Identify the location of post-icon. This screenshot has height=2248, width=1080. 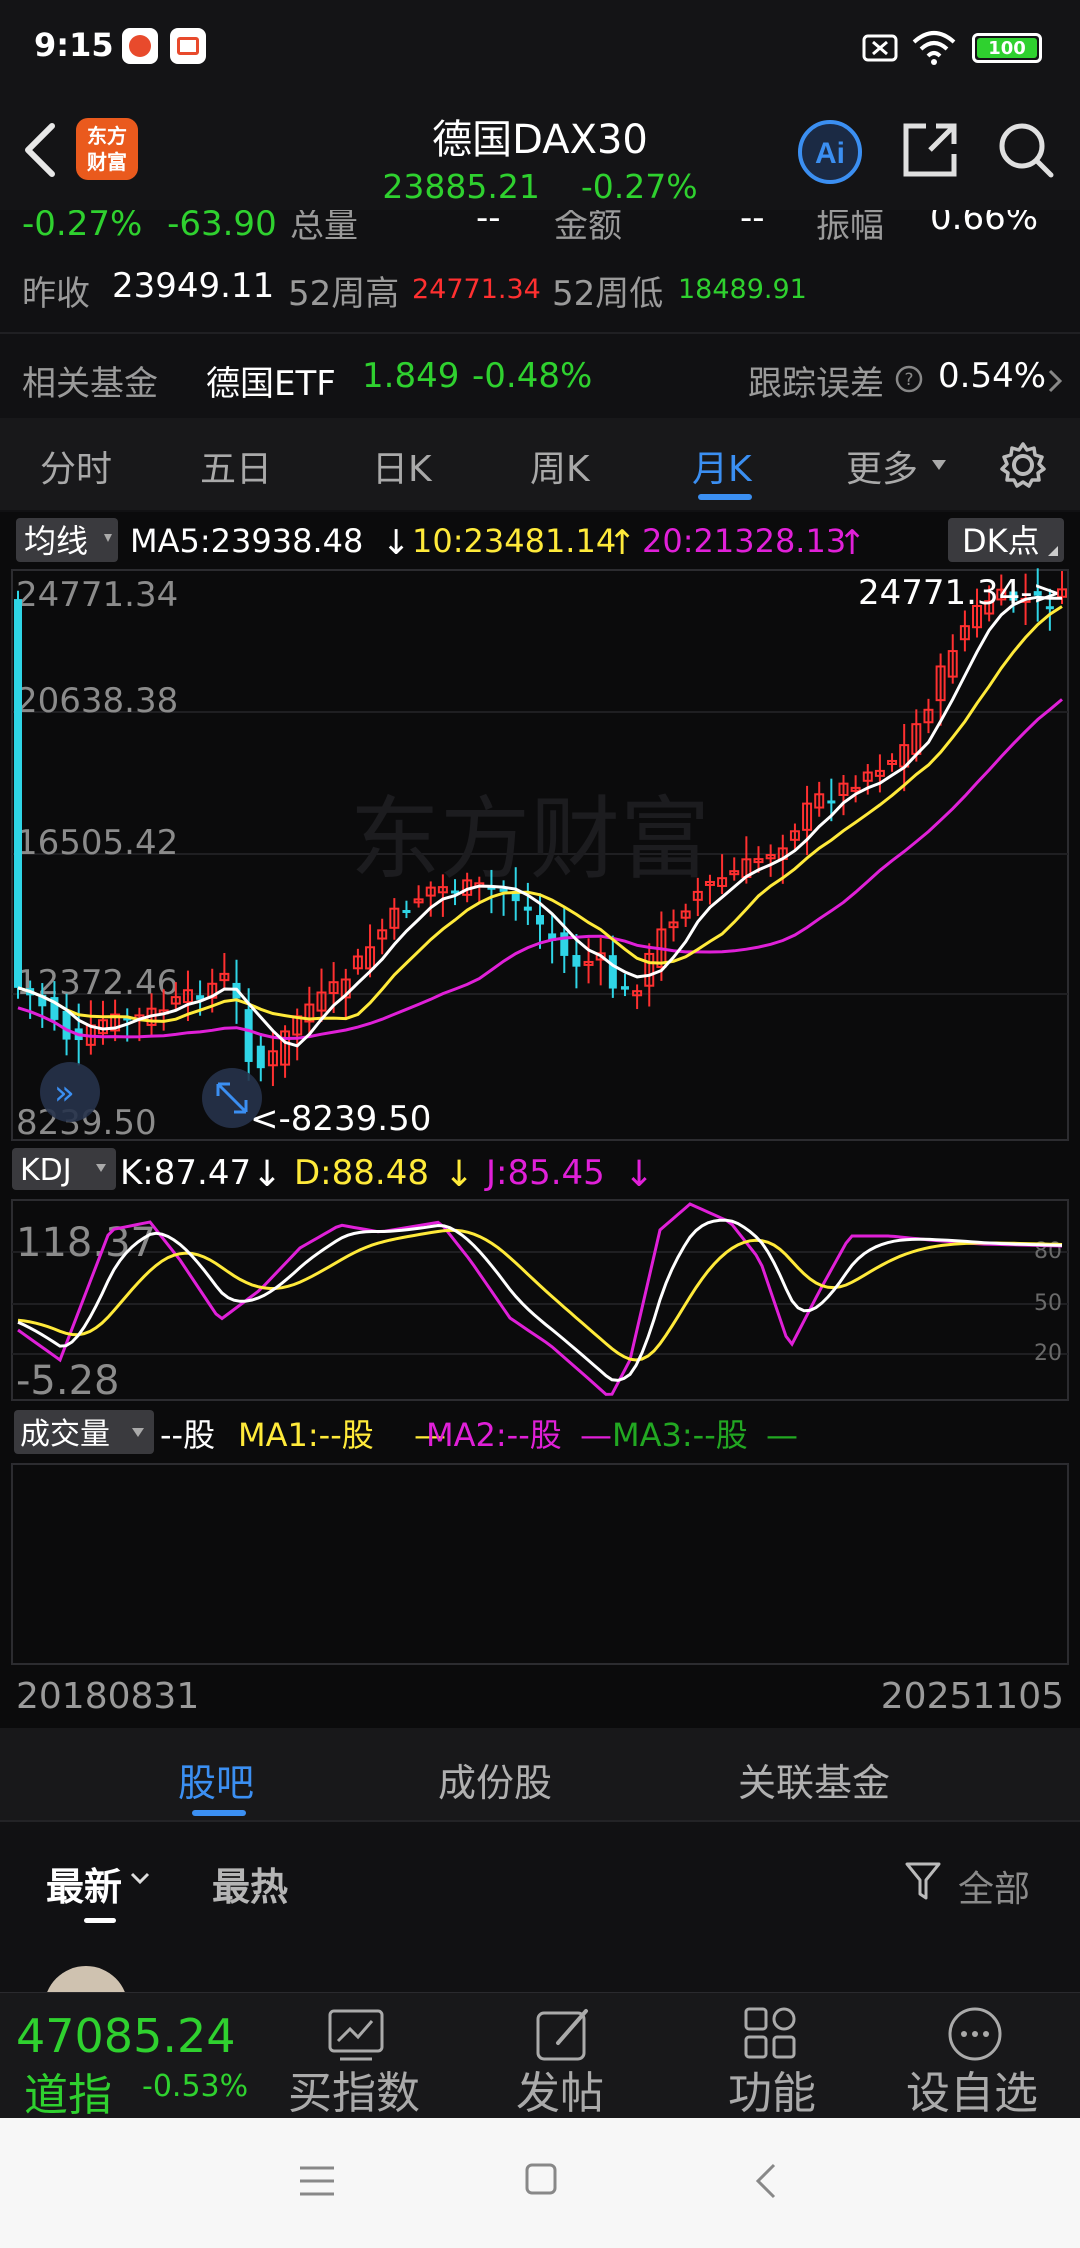
(564, 2034).